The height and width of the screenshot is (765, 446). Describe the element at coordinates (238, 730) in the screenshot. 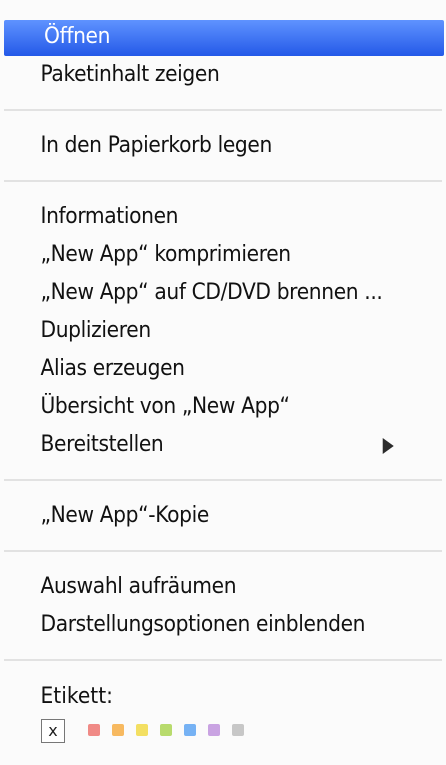

I see `label-color-gray` at that location.